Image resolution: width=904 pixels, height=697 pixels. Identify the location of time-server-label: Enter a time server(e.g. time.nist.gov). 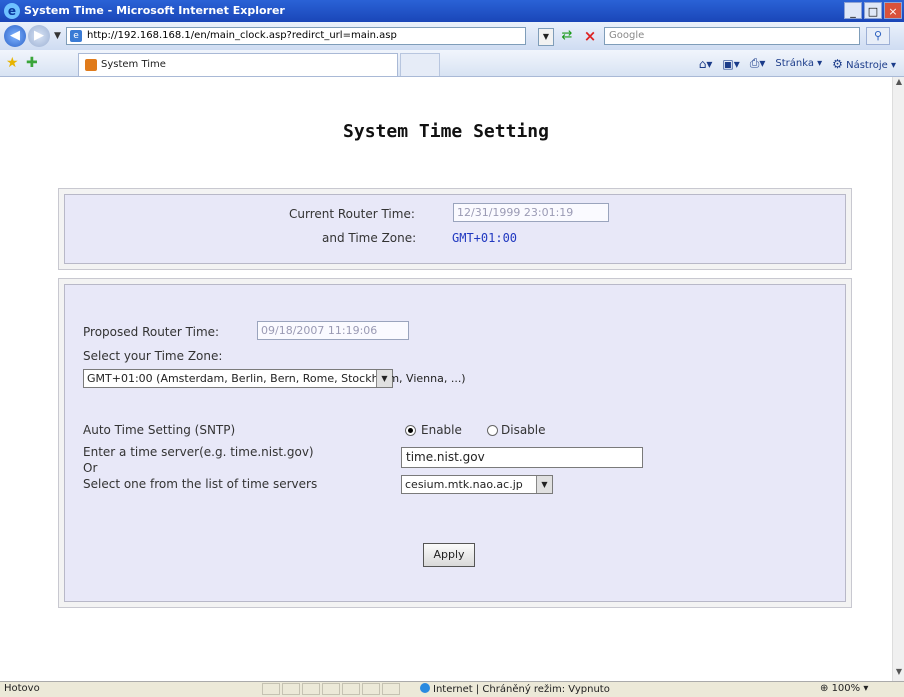
(198, 452).